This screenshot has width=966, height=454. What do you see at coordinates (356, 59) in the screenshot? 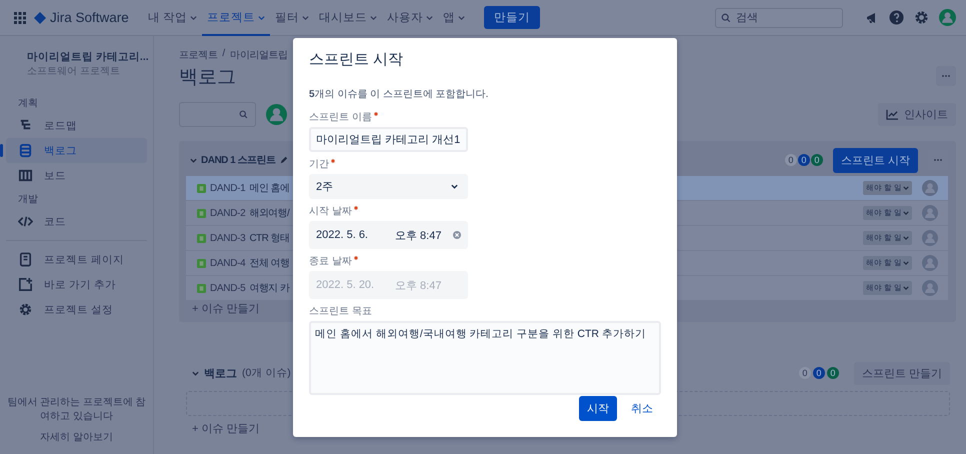
I see `dialog-title: 스프린트 시작` at bounding box center [356, 59].